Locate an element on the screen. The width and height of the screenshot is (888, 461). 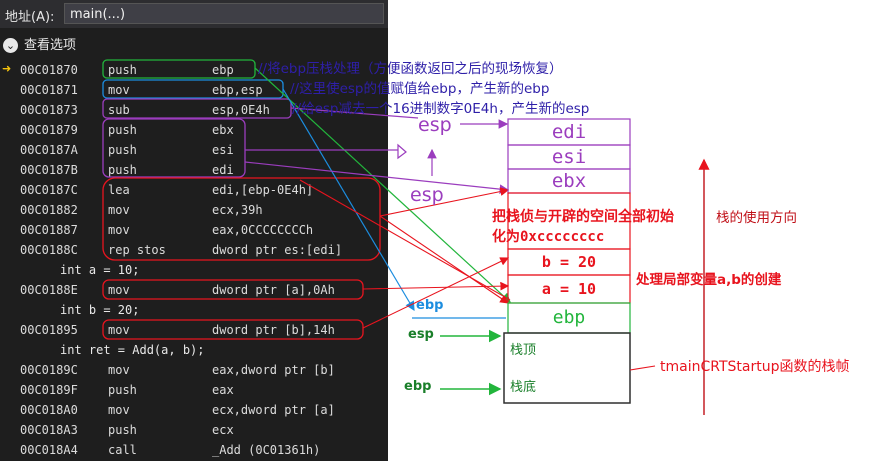
esp-connector is located at coordinates (377, 177).